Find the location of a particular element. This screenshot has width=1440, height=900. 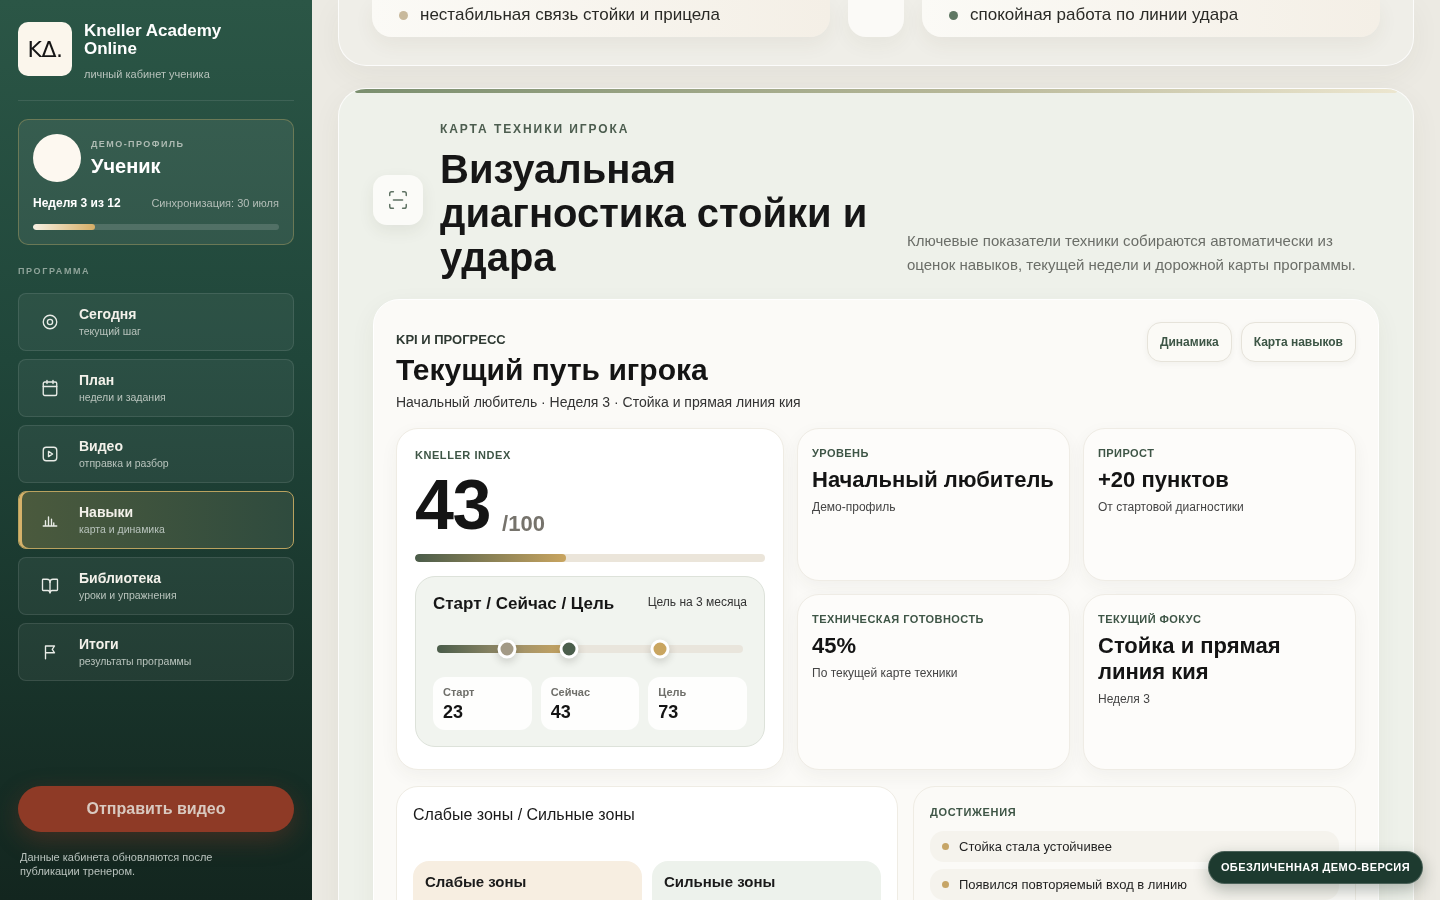

nav-subtitle: результаты программы is located at coordinates (135, 661).